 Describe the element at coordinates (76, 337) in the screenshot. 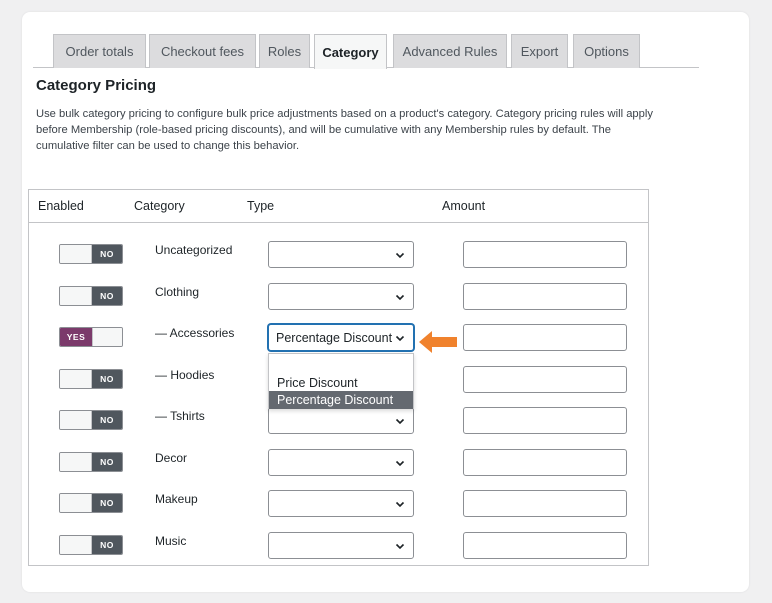

I see `toggle-yes-label: YES` at that location.